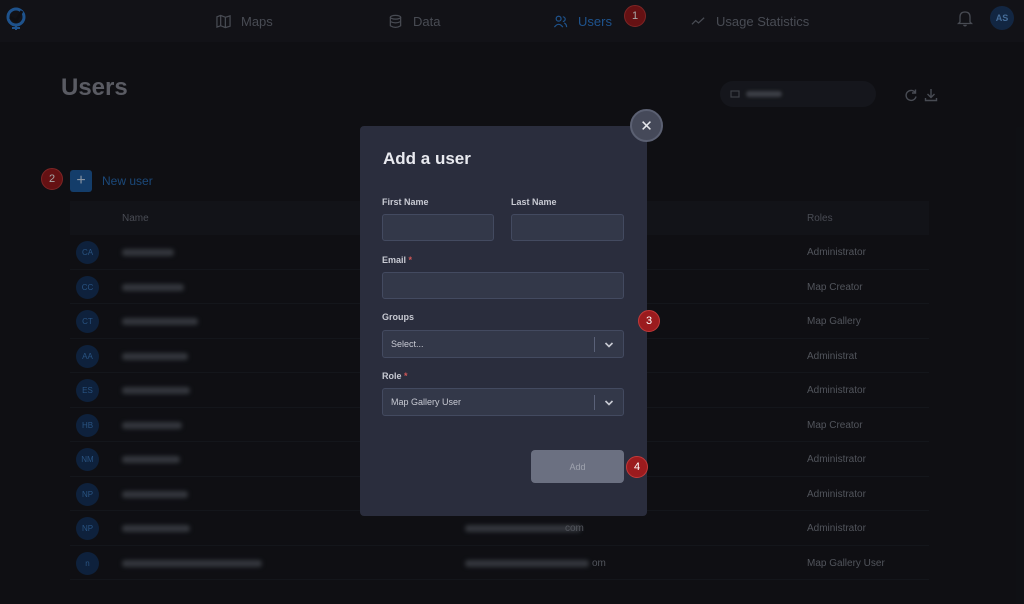 Image resolution: width=1024 pixels, height=604 pixels. What do you see at coordinates (637, 467) in the screenshot?
I see `annotation-badge-4: 4` at bounding box center [637, 467].